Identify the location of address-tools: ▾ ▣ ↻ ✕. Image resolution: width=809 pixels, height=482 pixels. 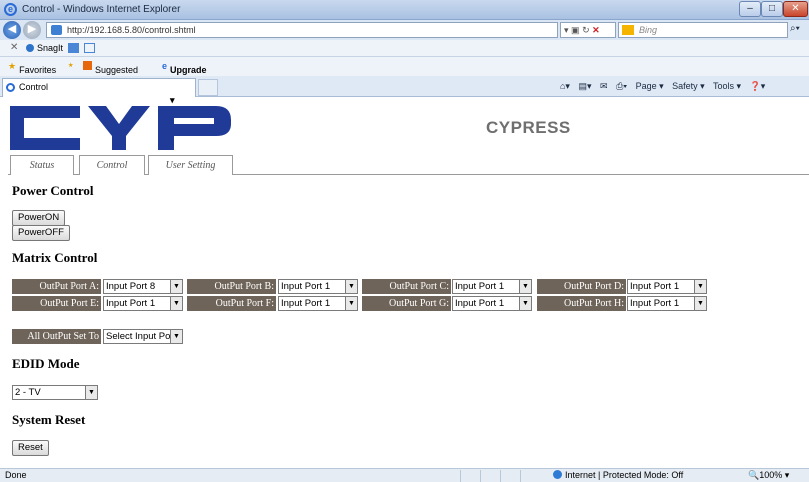
(588, 30).